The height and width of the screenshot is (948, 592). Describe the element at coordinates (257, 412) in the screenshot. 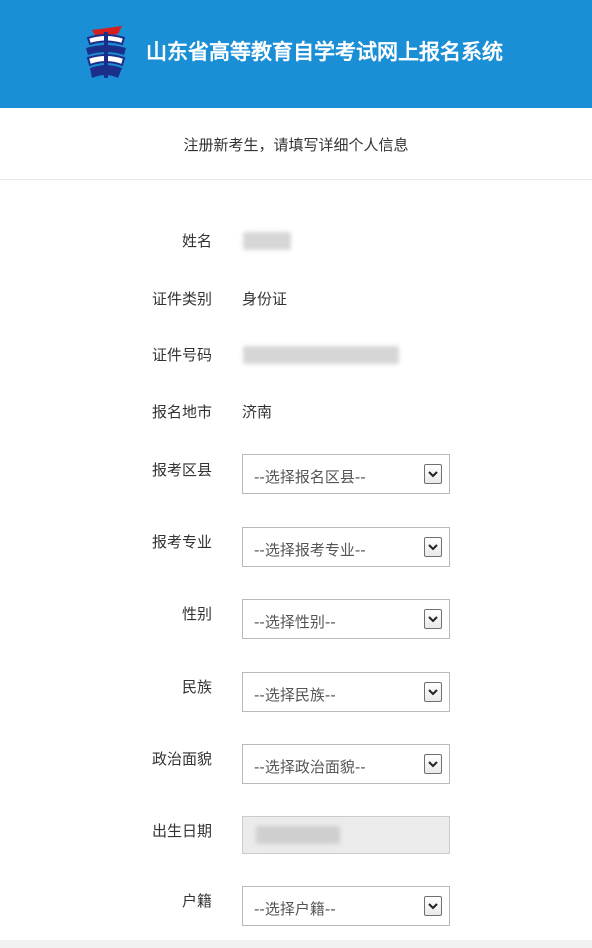

I see `city-value: 济南` at that location.